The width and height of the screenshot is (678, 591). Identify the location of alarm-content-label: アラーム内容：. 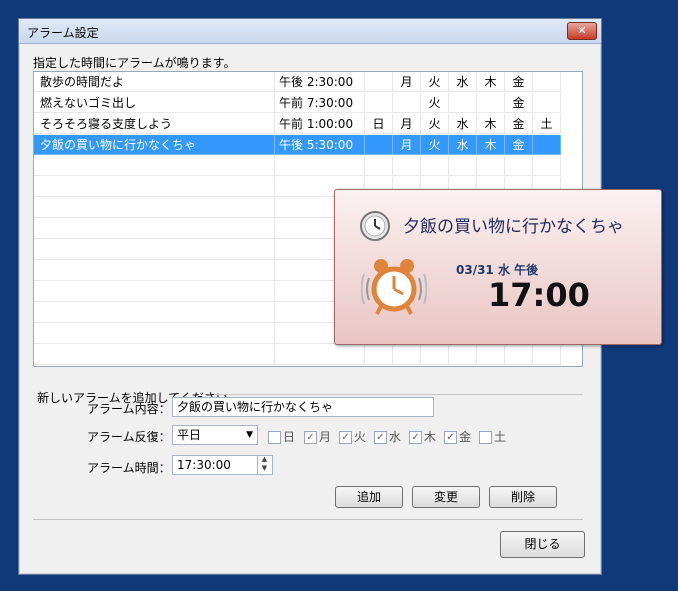
(129, 409).